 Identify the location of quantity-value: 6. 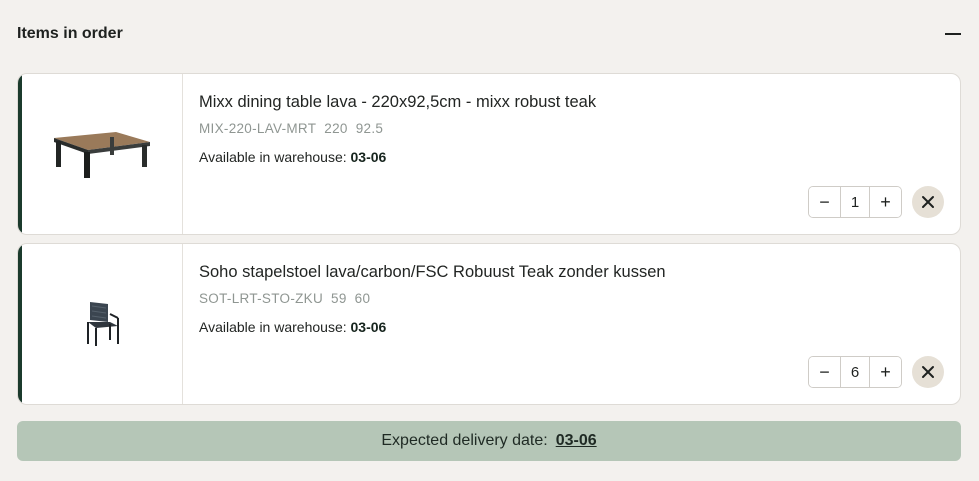
(855, 372).